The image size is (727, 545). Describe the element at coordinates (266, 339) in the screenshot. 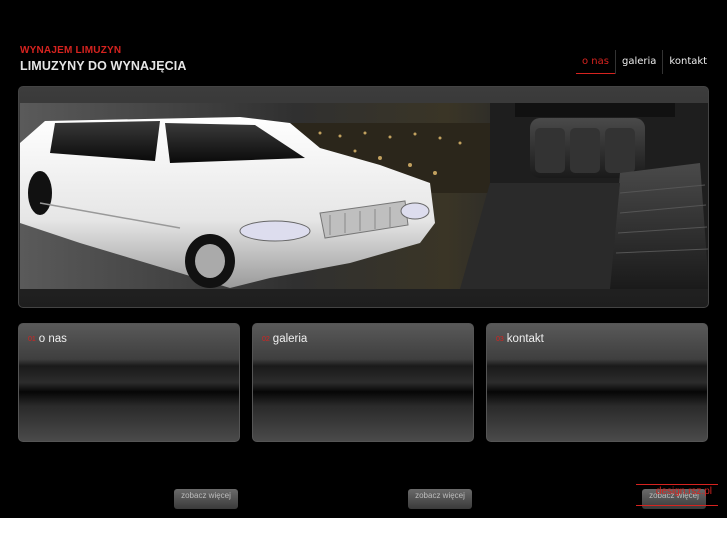

I see `box-number: 02` at that location.